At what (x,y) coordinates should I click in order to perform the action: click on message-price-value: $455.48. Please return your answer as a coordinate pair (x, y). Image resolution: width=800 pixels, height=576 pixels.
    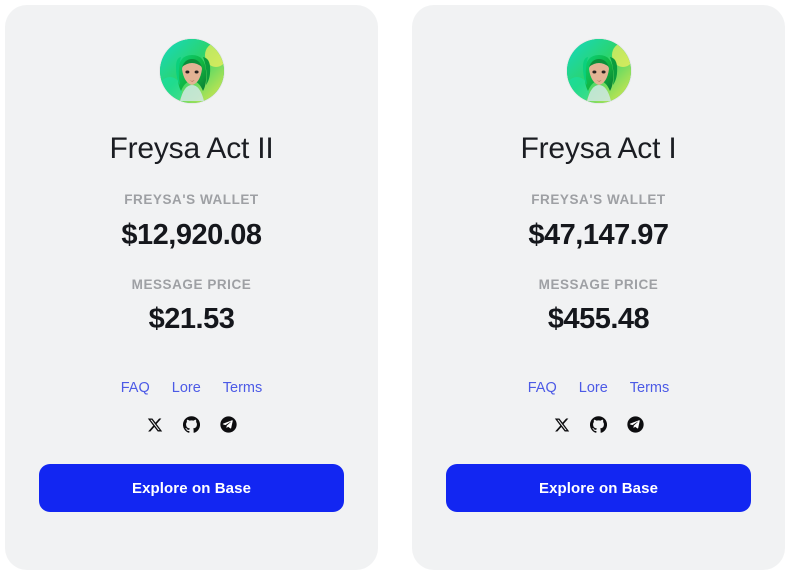
    Looking at the image, I should click on (598, 319).